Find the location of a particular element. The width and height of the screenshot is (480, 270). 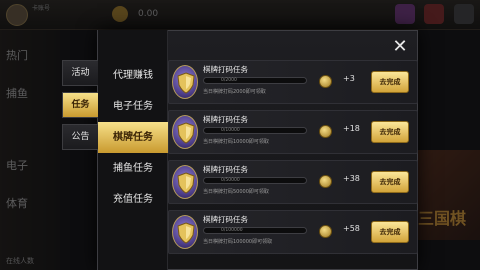

user-name: 卡账号 is located at coordinates (41, 8).